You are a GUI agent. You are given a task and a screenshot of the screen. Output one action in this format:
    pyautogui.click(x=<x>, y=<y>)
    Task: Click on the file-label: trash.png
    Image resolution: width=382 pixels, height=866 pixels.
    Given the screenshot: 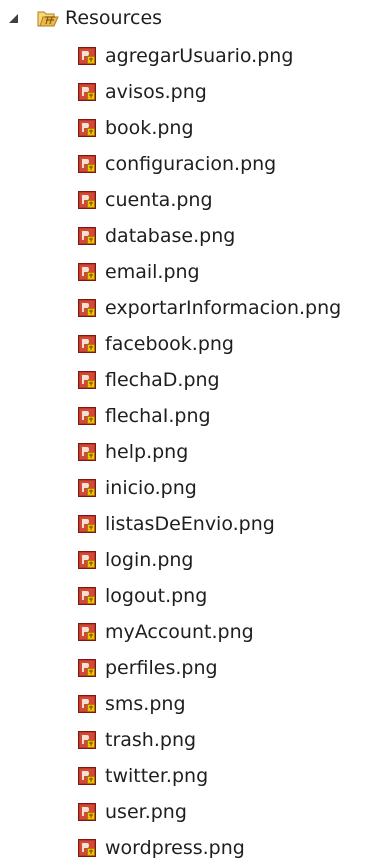 What is the action you would take?
    pyautogui.click(x=151, y=740)
    